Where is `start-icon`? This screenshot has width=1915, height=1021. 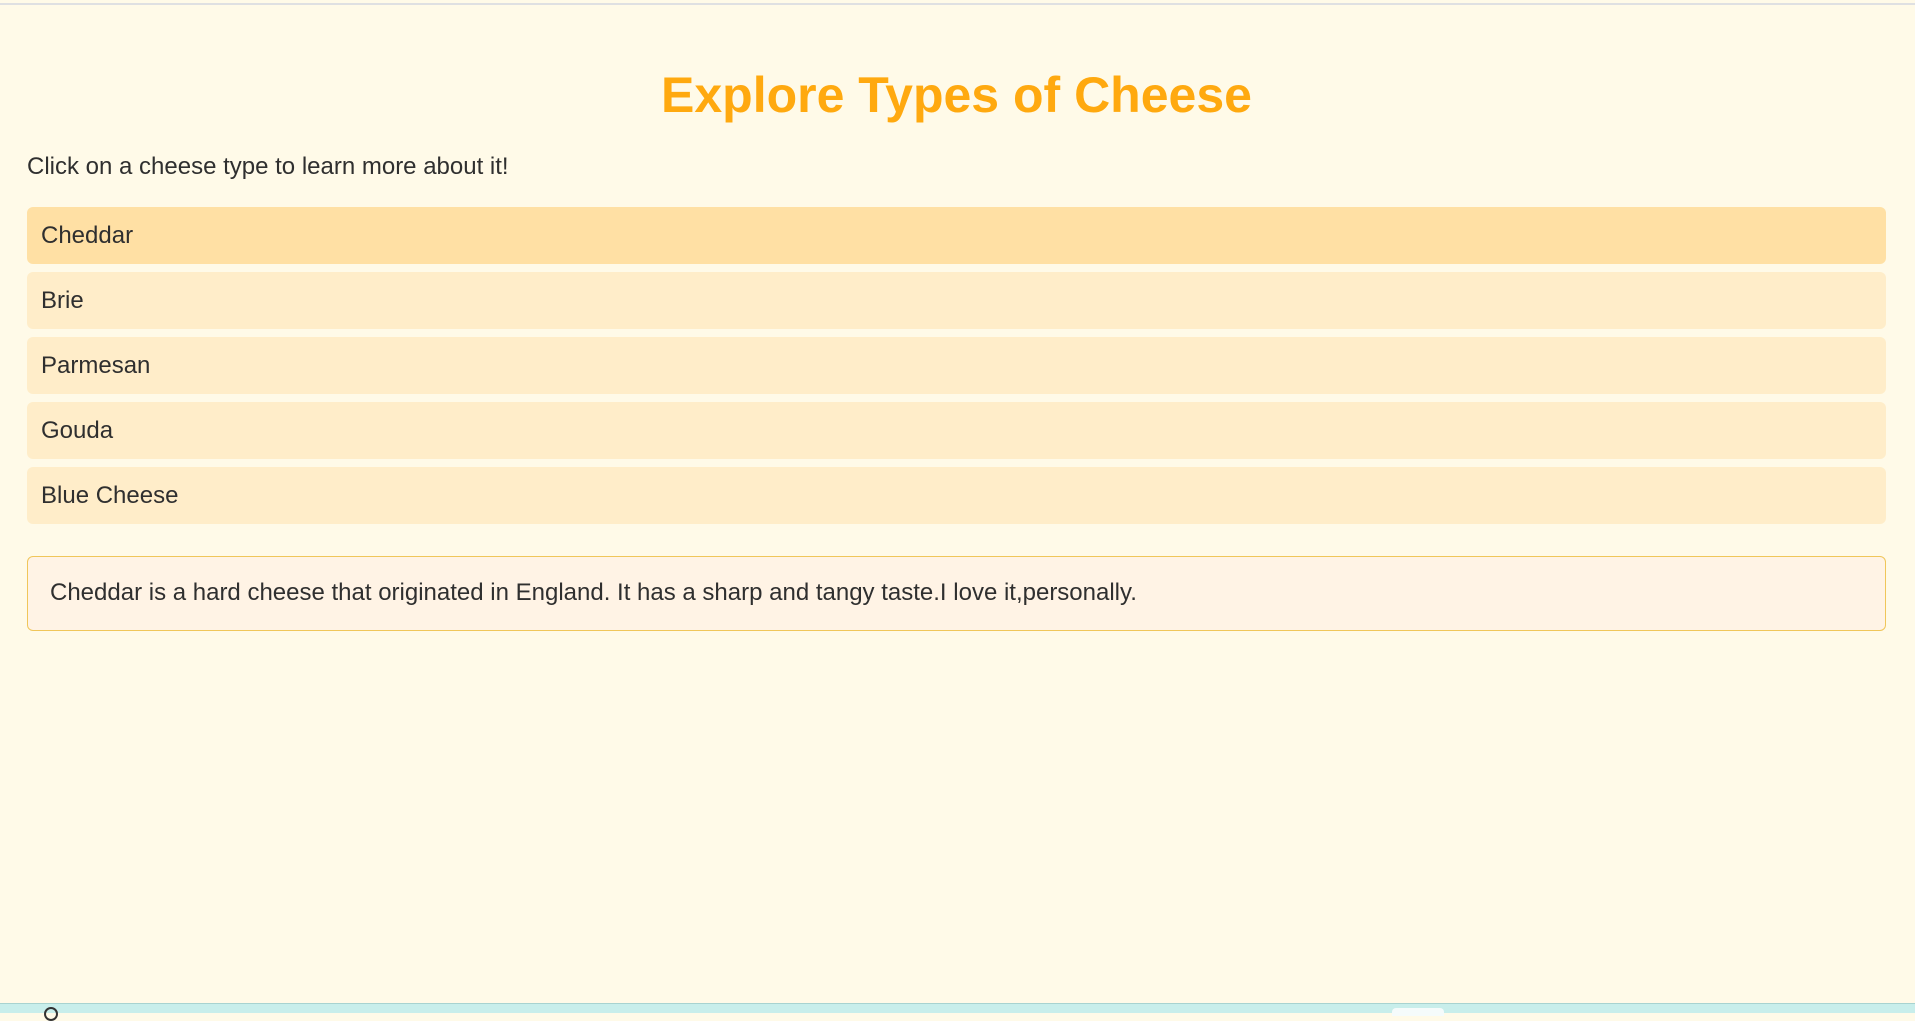
start-icon is located at coordinates (51, 1014).